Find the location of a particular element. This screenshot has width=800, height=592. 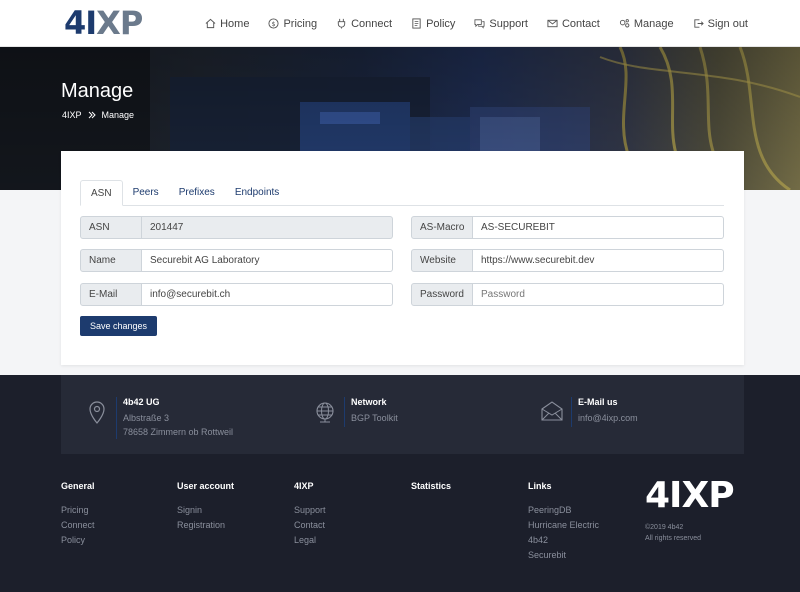

nav-home-label: Home is located at coordinates (235, 23).